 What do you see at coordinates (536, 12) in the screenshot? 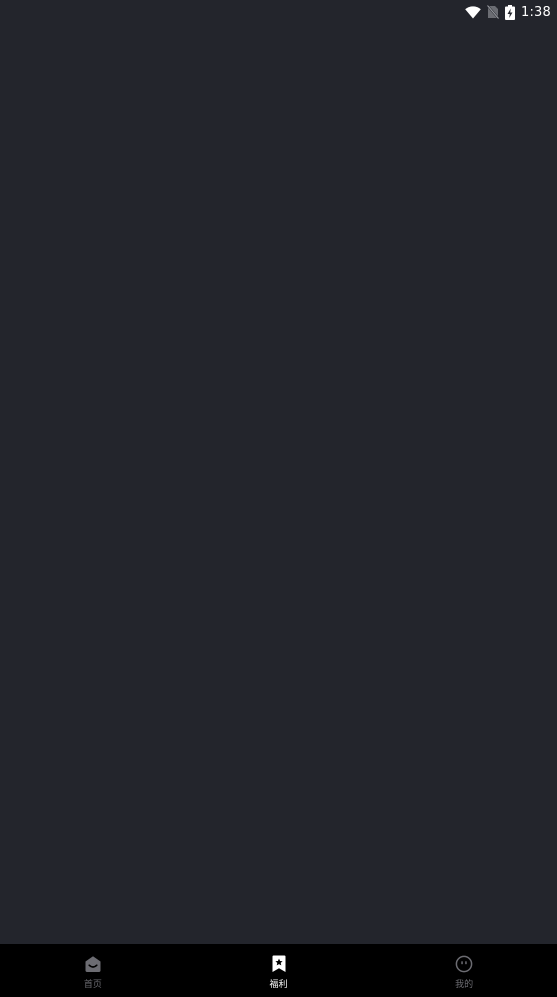
I see `status-time: 1:38` at bounding box center [536, 12].